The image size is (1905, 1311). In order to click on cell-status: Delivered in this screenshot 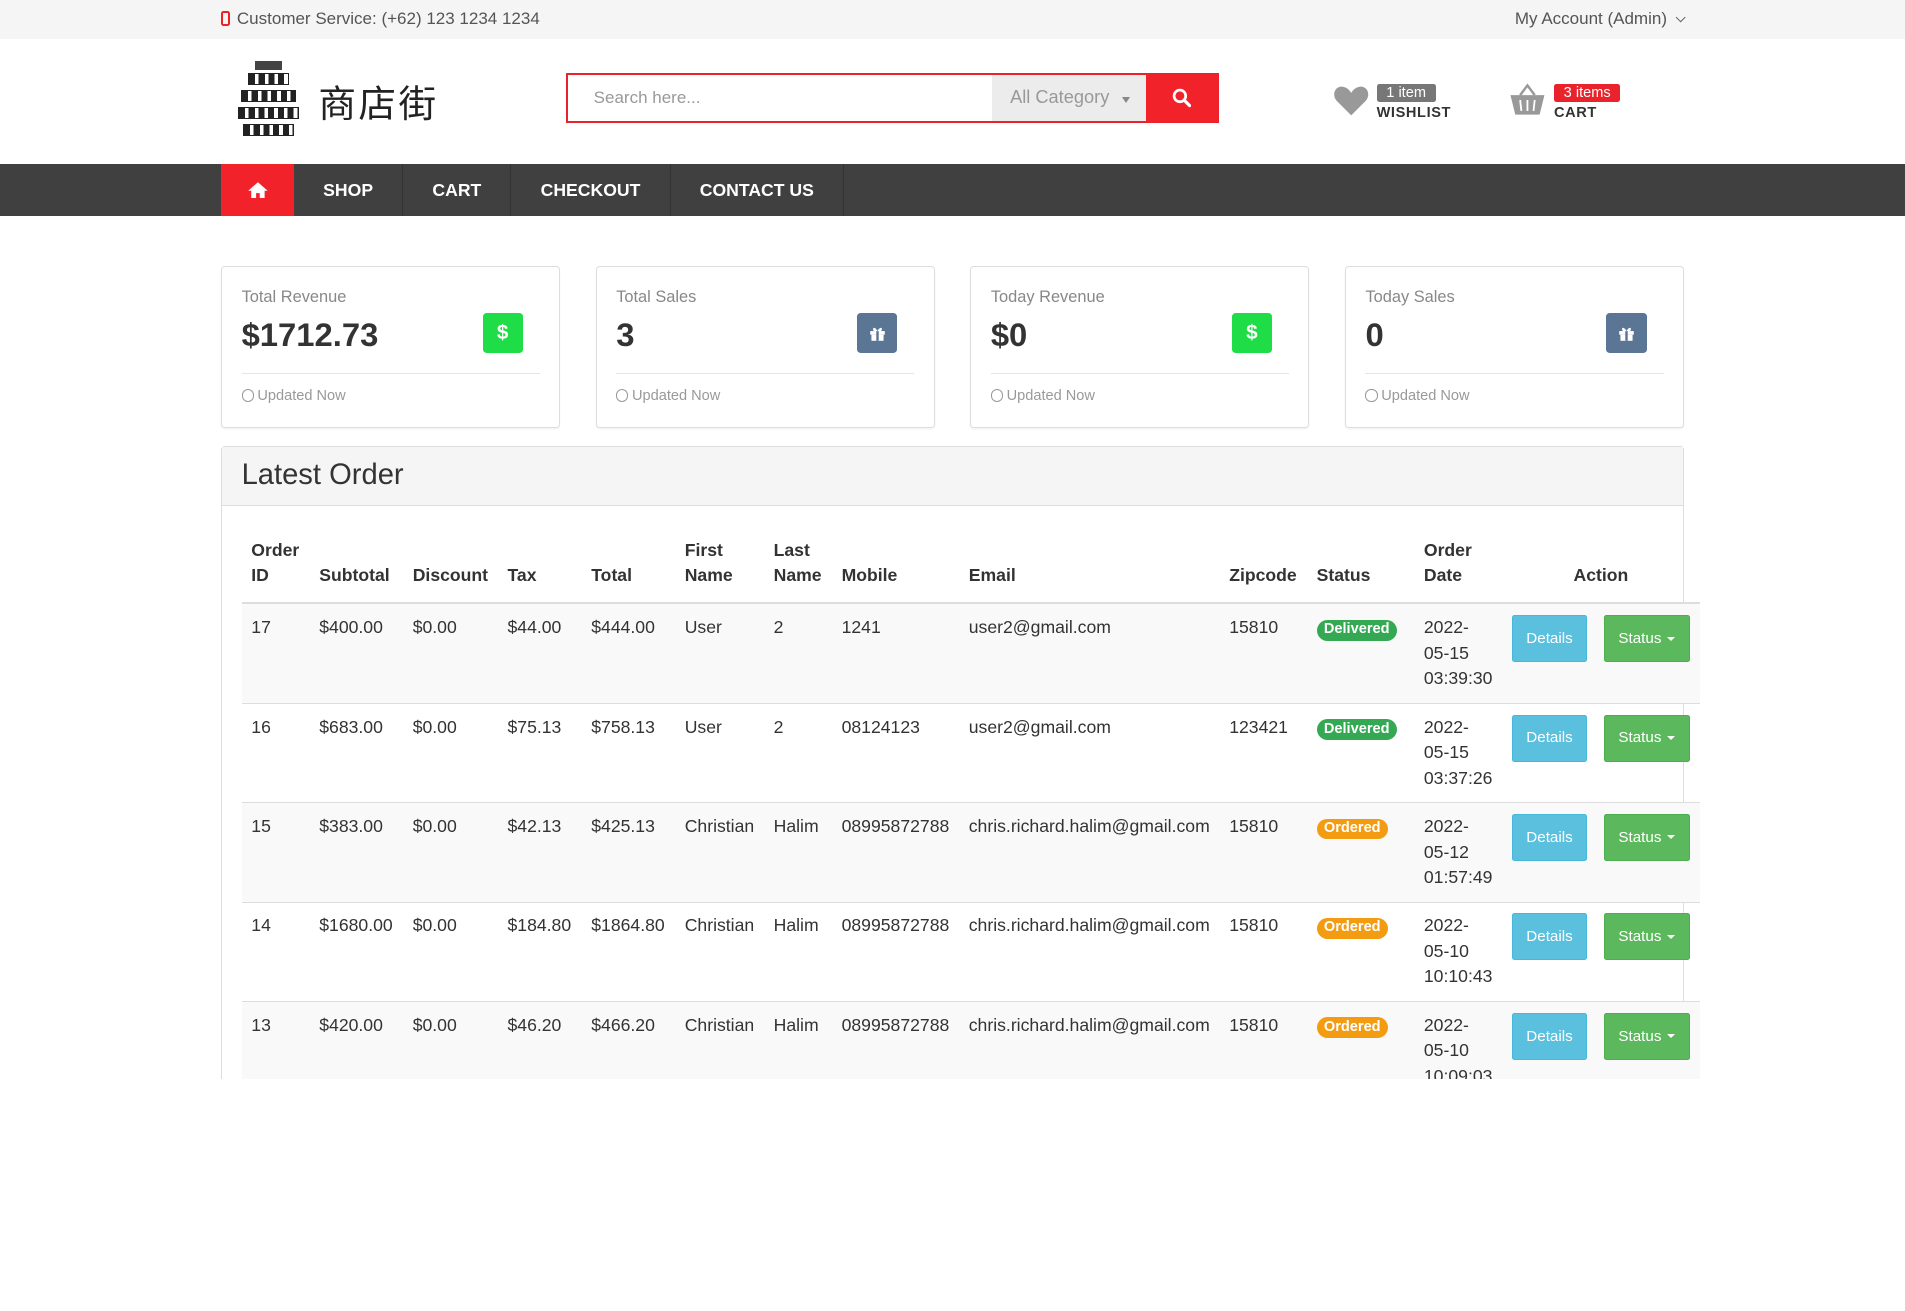, I will do `click(1360, 653)`.